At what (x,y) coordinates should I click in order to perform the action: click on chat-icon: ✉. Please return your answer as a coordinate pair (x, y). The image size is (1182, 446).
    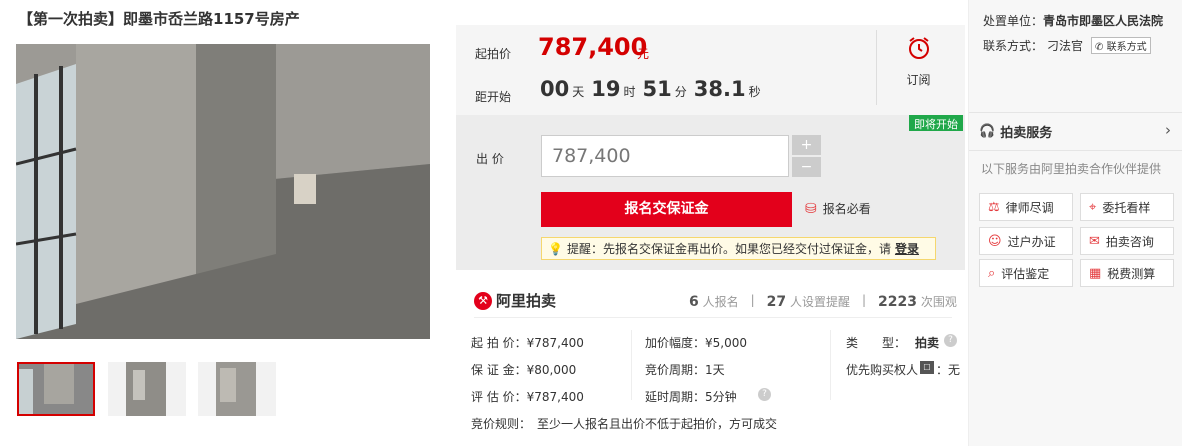
    Looking at the image, I should click on (1094, 241).